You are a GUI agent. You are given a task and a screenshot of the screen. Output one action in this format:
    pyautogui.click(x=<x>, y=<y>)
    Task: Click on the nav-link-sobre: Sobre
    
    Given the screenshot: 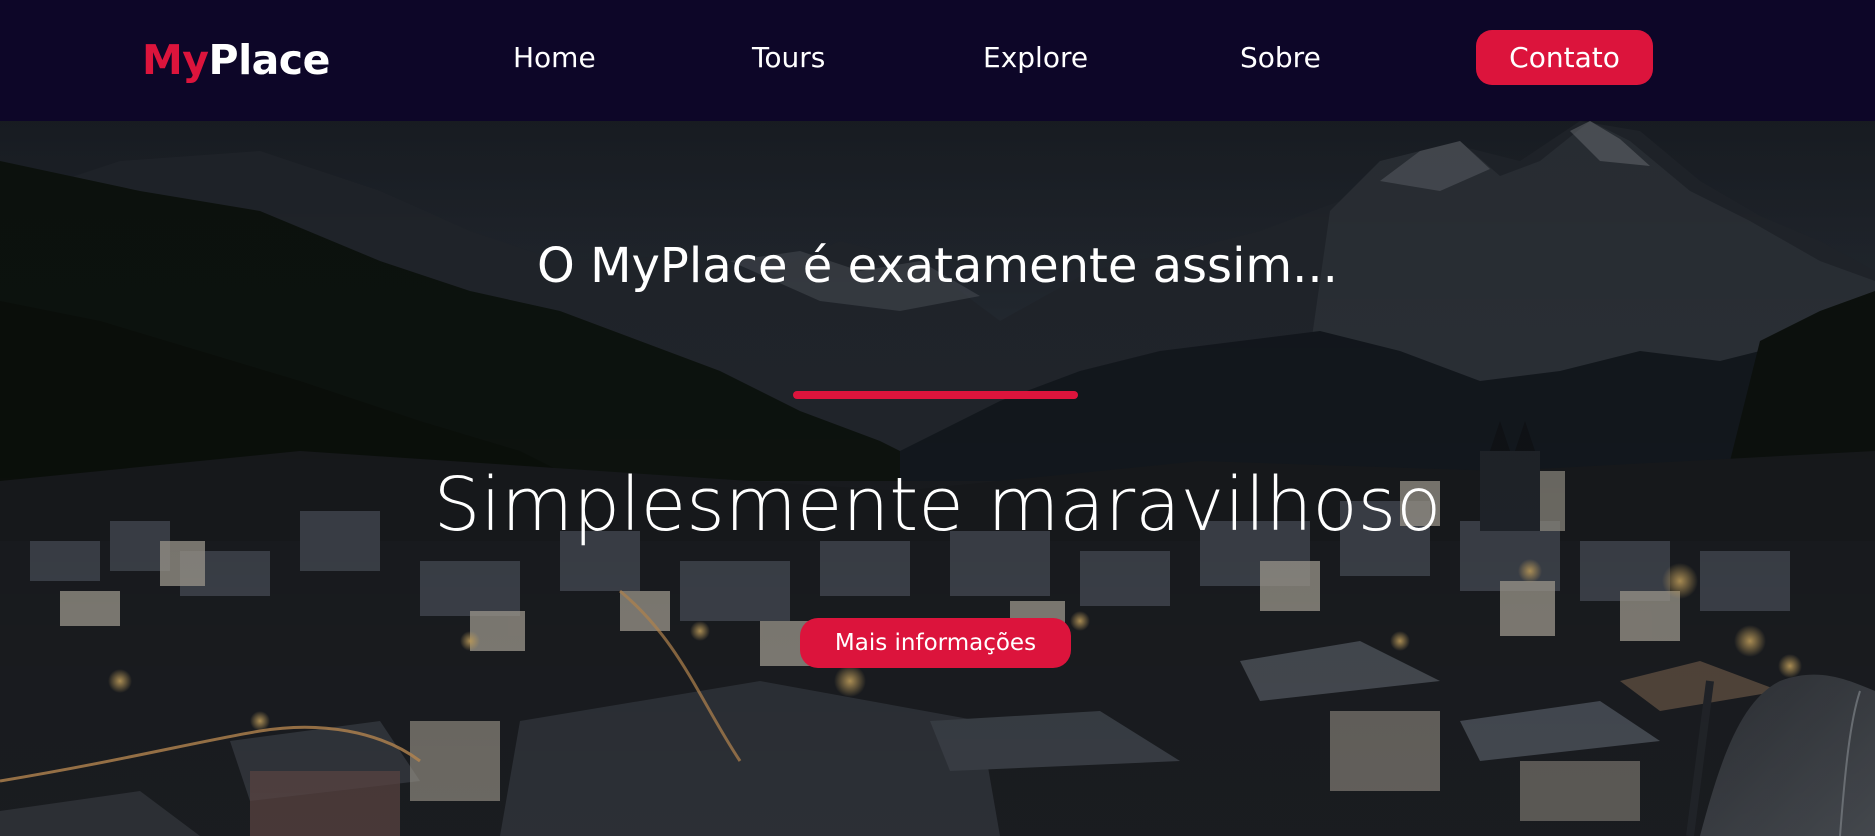 What is the action you would take?
    pyautogui.click(x=1280, y=58)
    